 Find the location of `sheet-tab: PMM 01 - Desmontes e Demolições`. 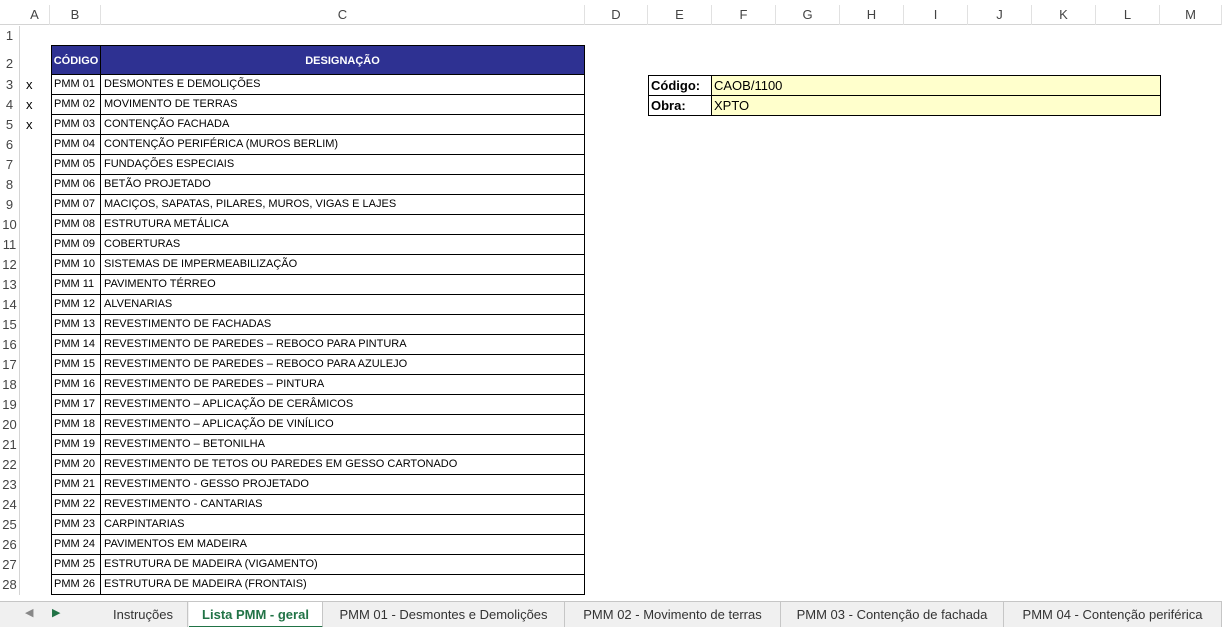

sheet-tab: PMM 01 - Desmontes e Demolições is located at coordinates (444, 614).